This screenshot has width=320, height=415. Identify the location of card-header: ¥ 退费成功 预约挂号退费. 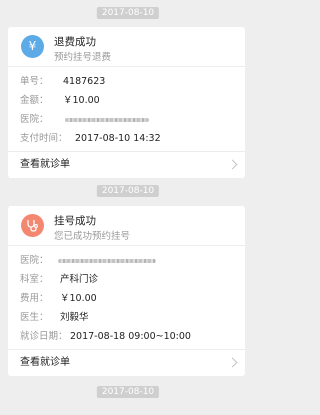
(126, 47).